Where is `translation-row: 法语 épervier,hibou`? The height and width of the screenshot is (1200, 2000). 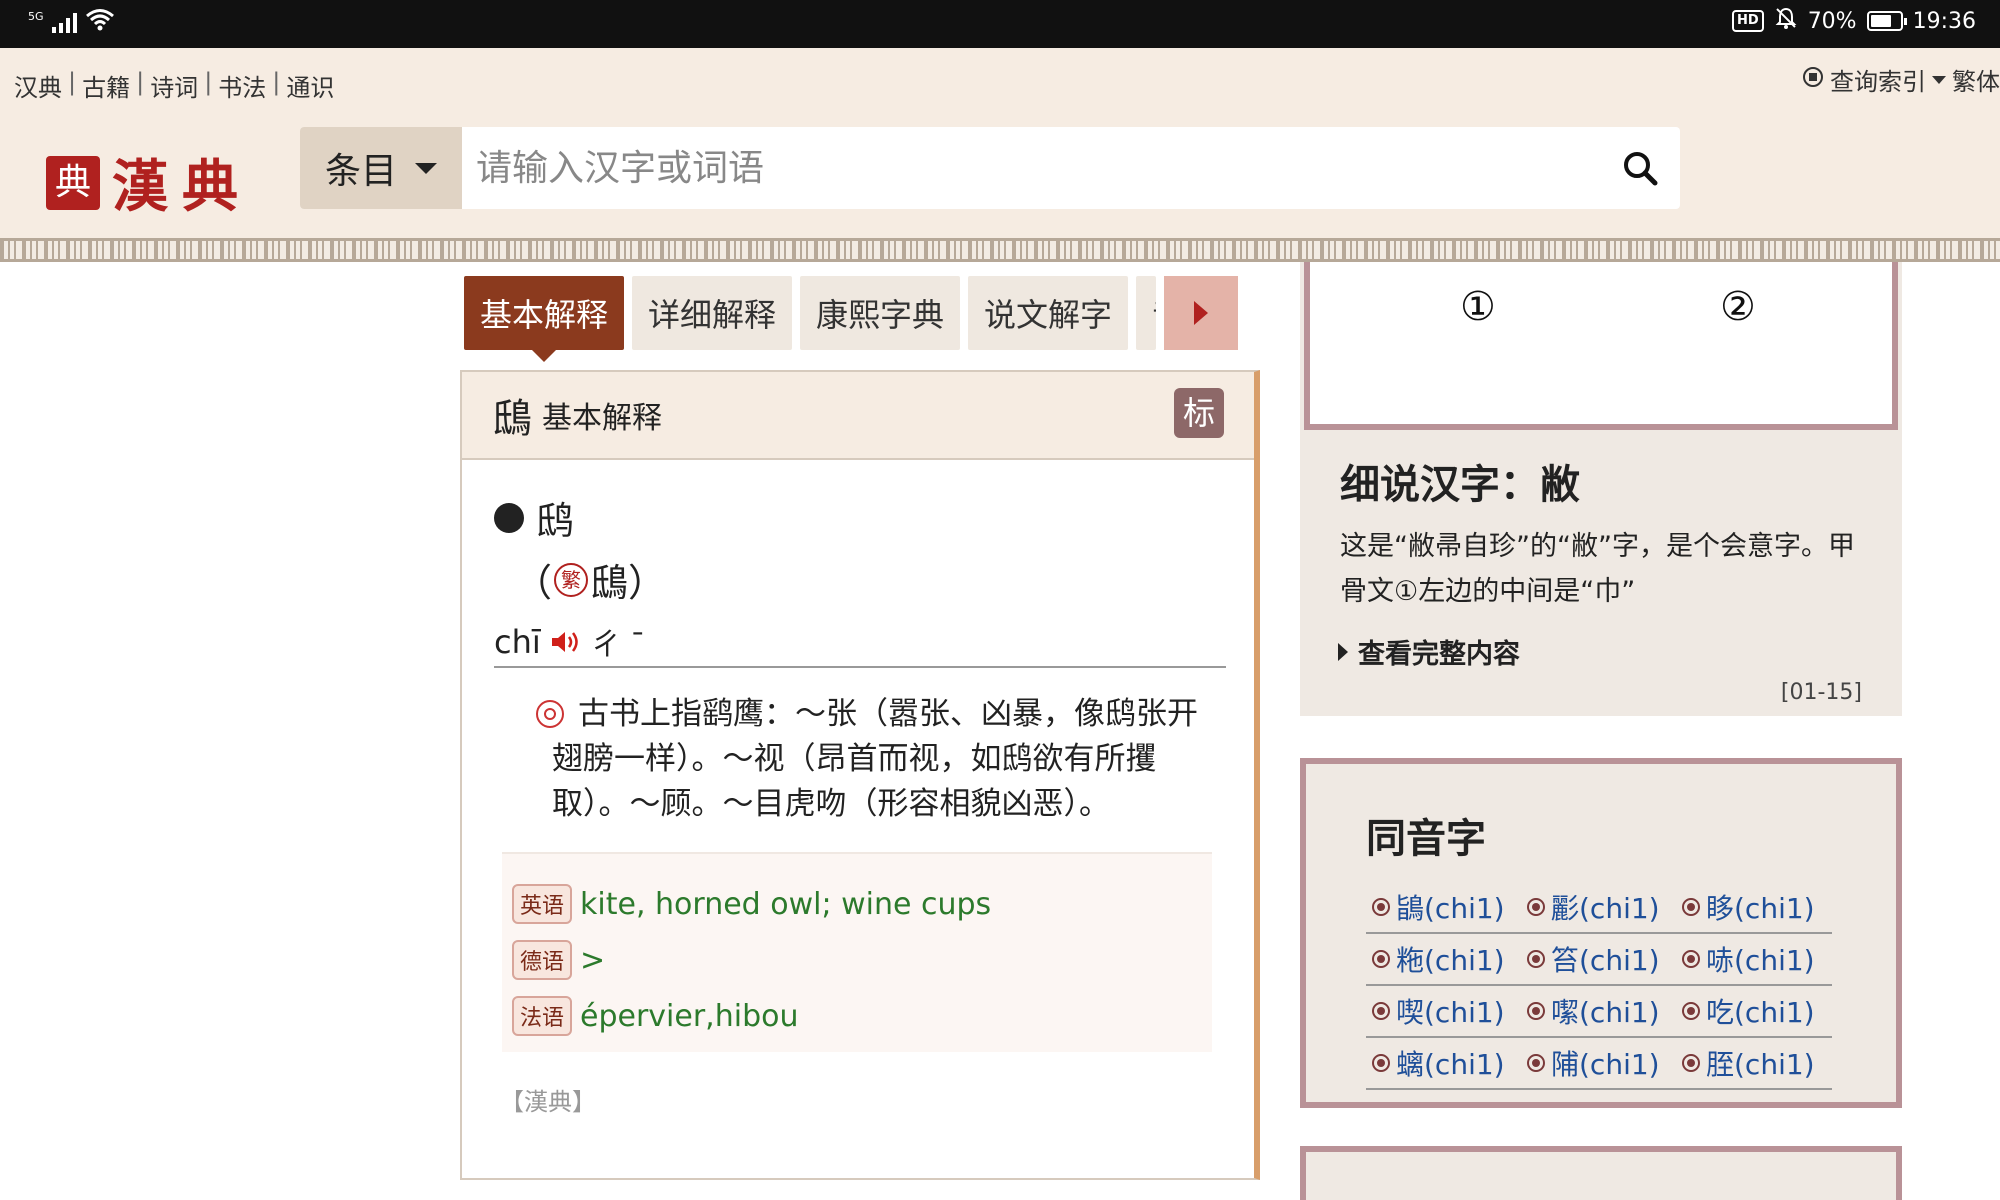 translation-row: 法语 épervier,hibou is located at coordinates (857, 1016).